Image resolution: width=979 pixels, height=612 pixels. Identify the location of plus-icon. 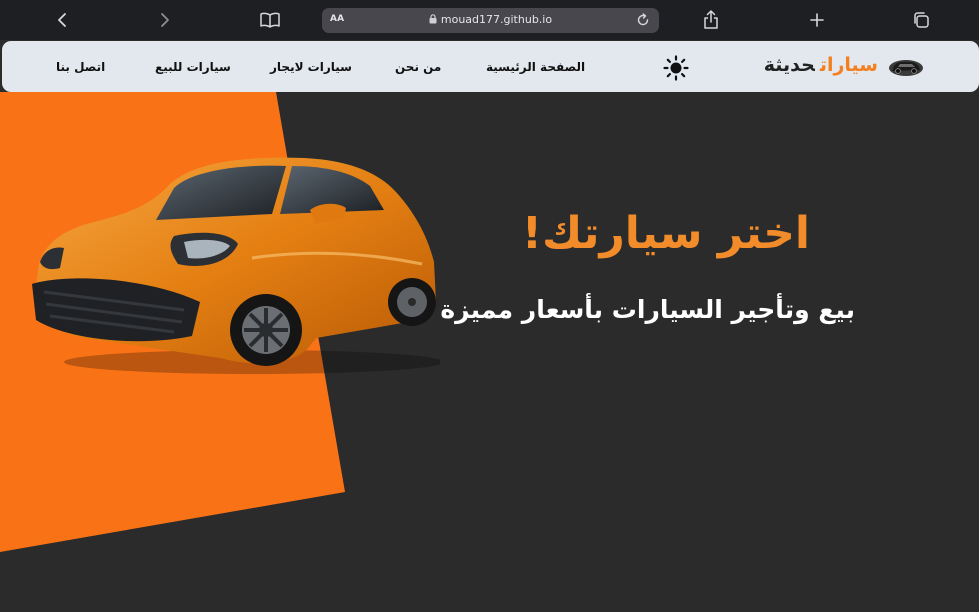
(817, 20).